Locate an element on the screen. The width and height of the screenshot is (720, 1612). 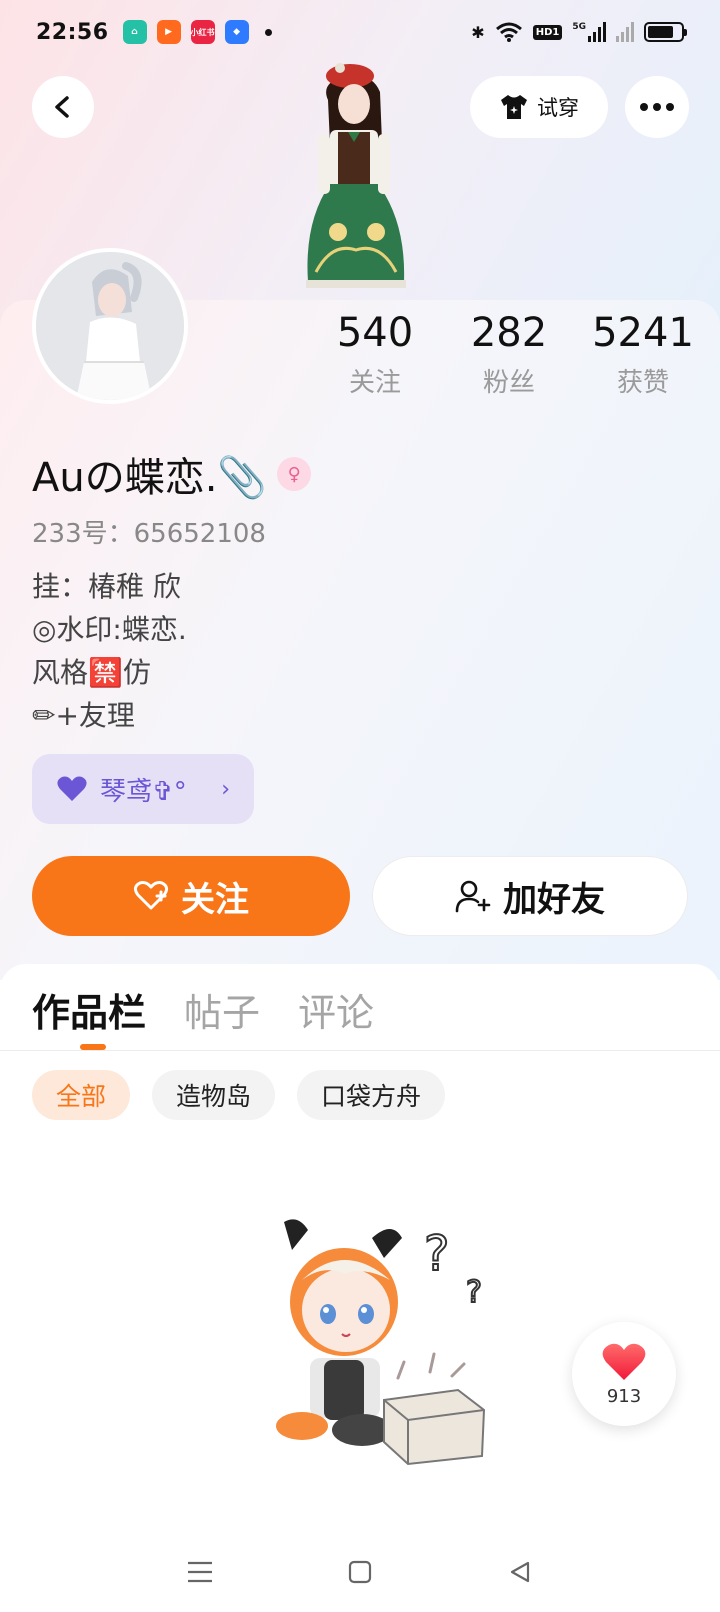
stat-following-label: 关注 is located at coordinates (374, 383).